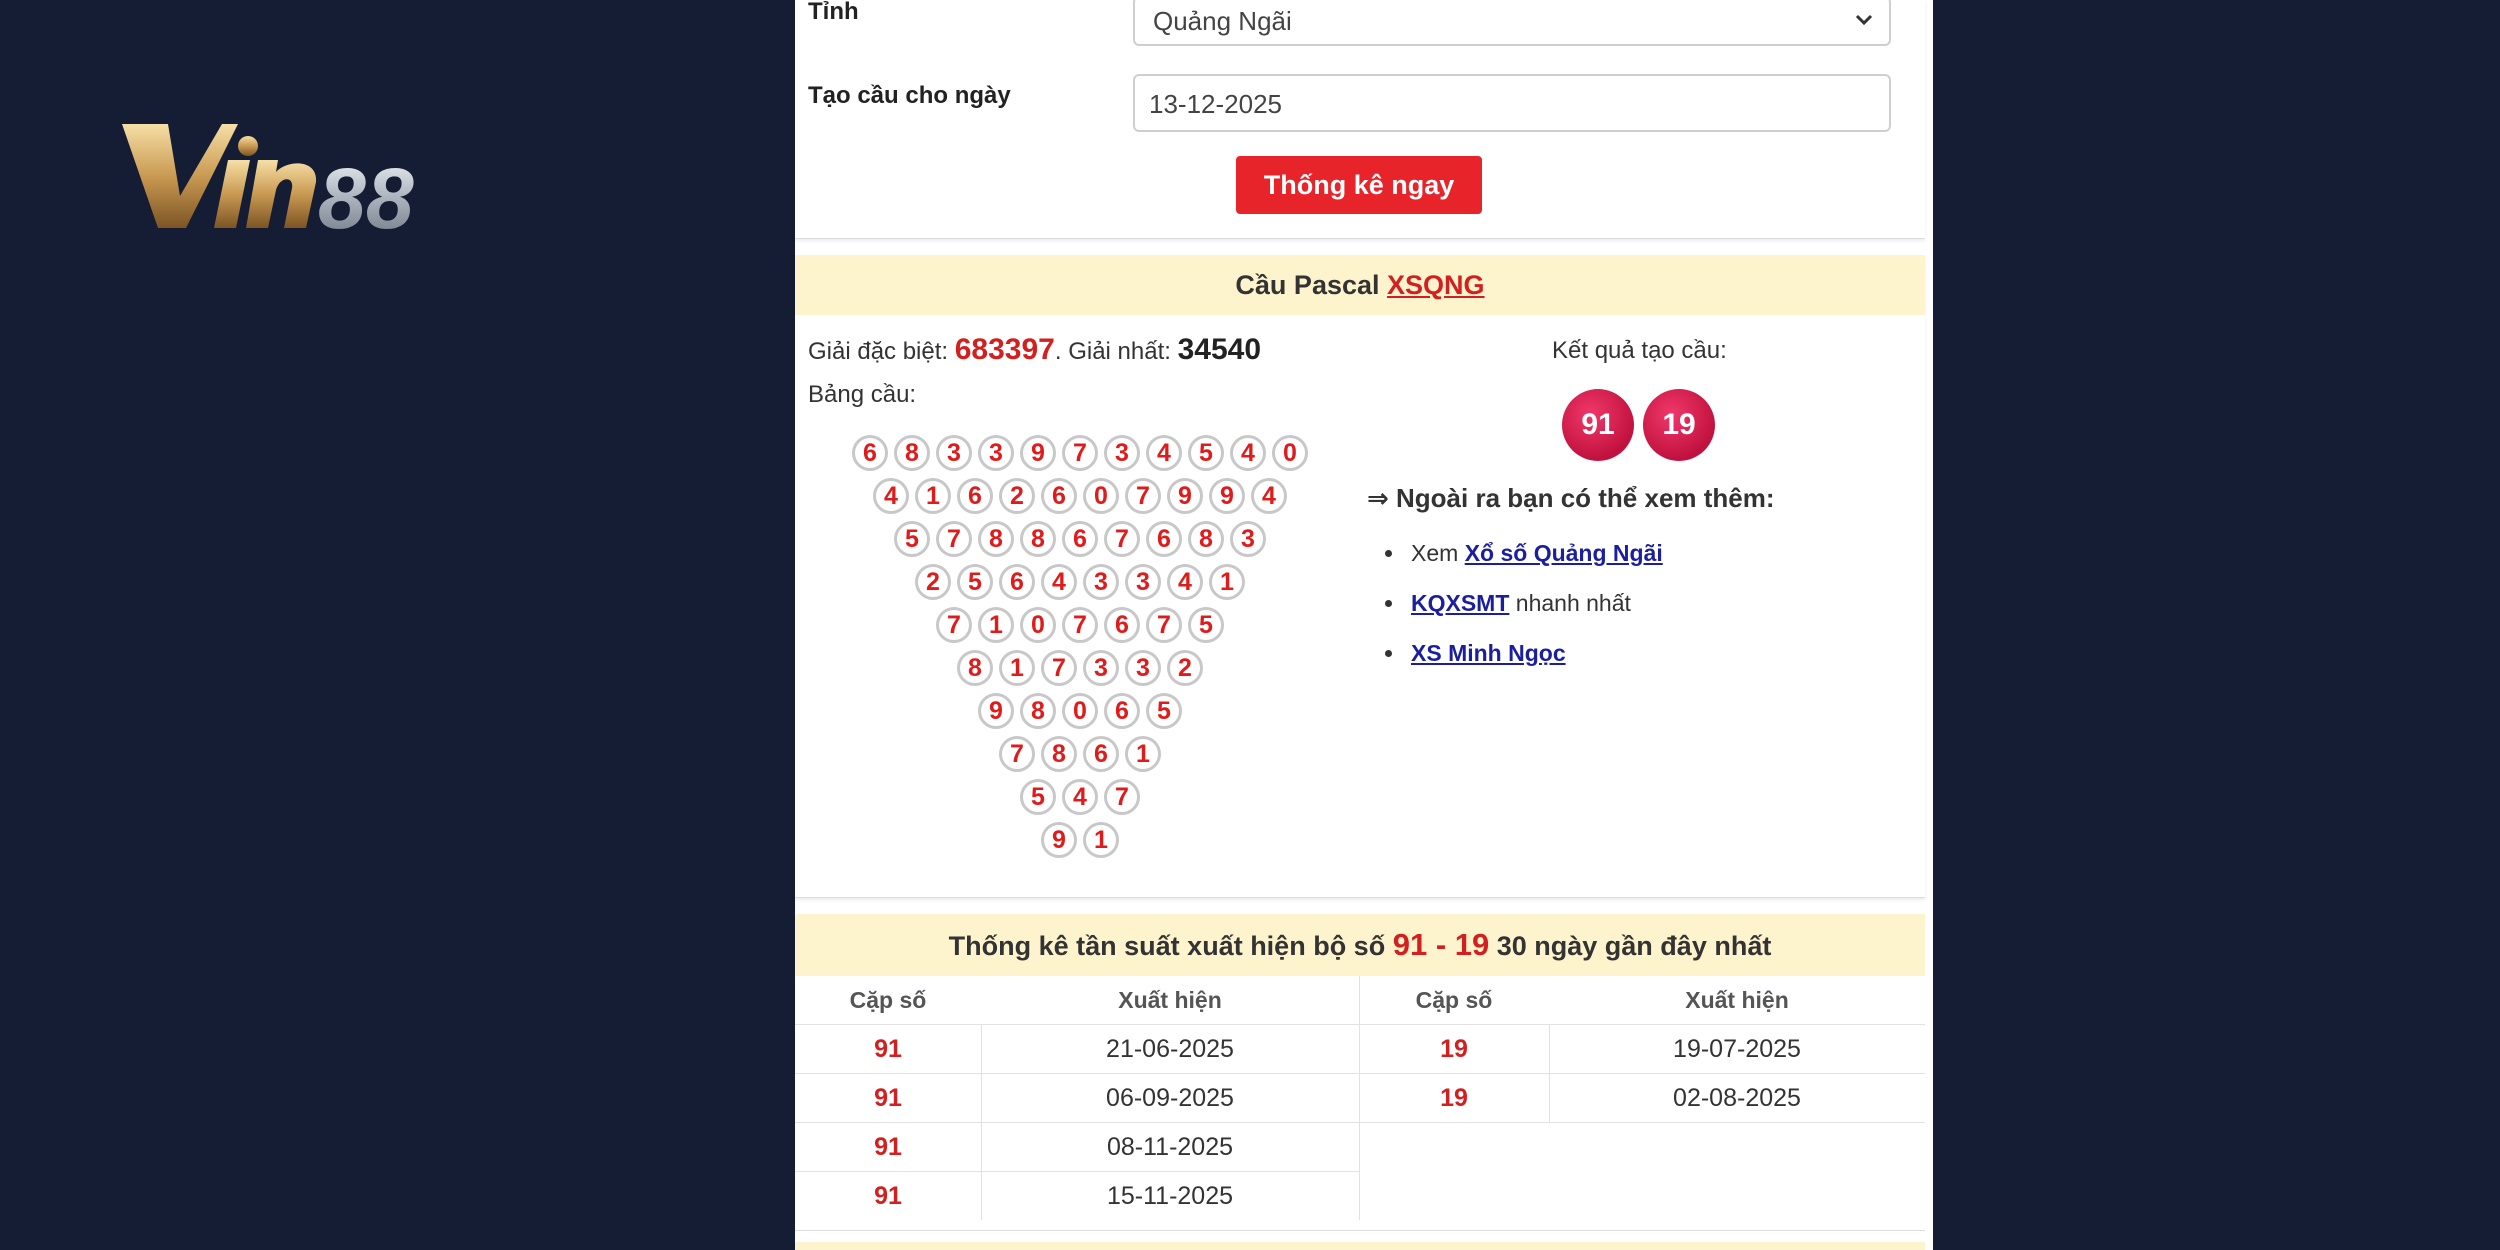 The height and width of the screenshot is (1250, 2500). What do you see at coordinates (1436, 285) in the screenshot?
I see `xsqng-link: XSQNG` at bounding box center [1436, 285].